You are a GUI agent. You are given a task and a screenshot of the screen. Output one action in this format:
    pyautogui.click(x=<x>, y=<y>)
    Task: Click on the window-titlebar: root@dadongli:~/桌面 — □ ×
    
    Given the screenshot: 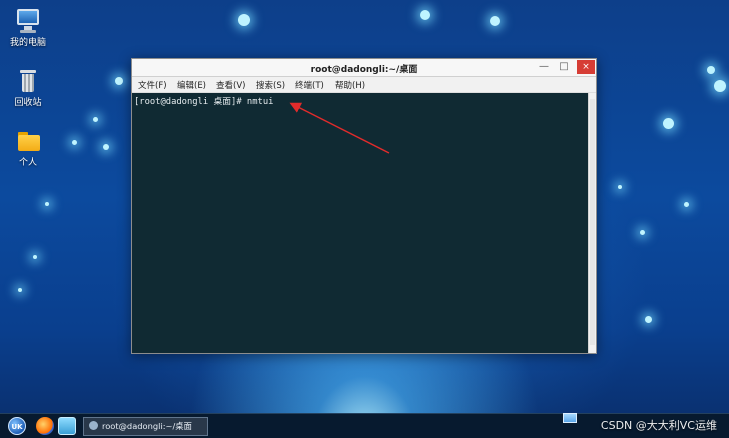 What is the action you would take?
    pyautogui.click(x=364, y=68)
    